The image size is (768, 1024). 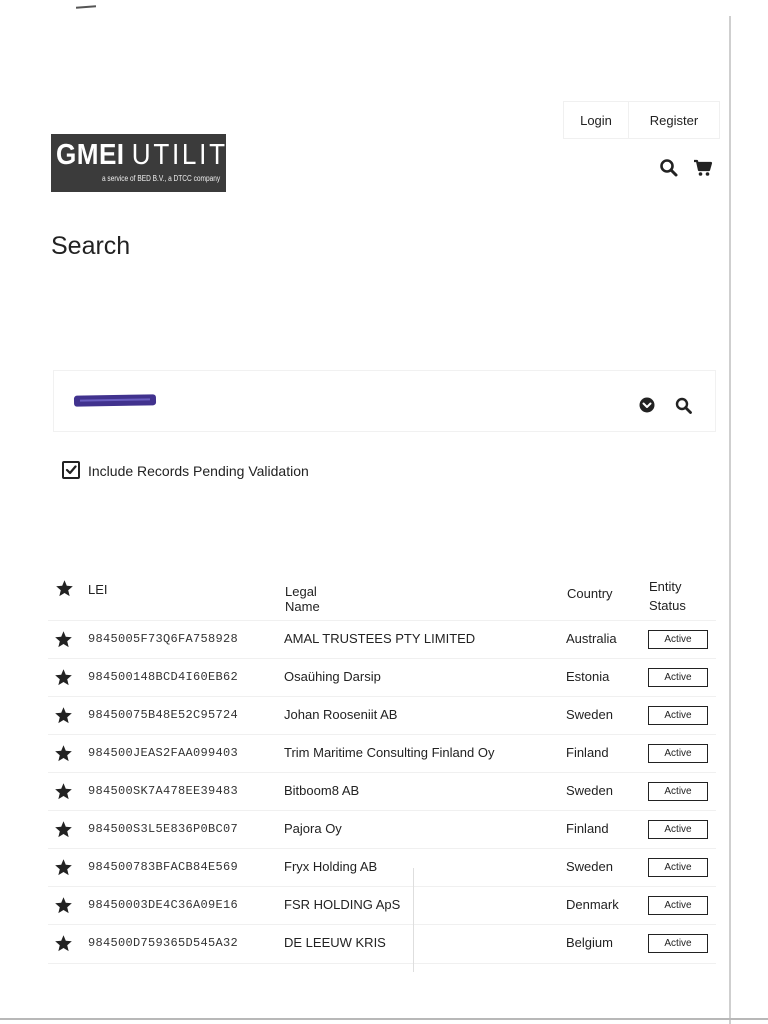 I want to click on legal-name-cell: Fryx Holding AB, so click(x=330, y=866).